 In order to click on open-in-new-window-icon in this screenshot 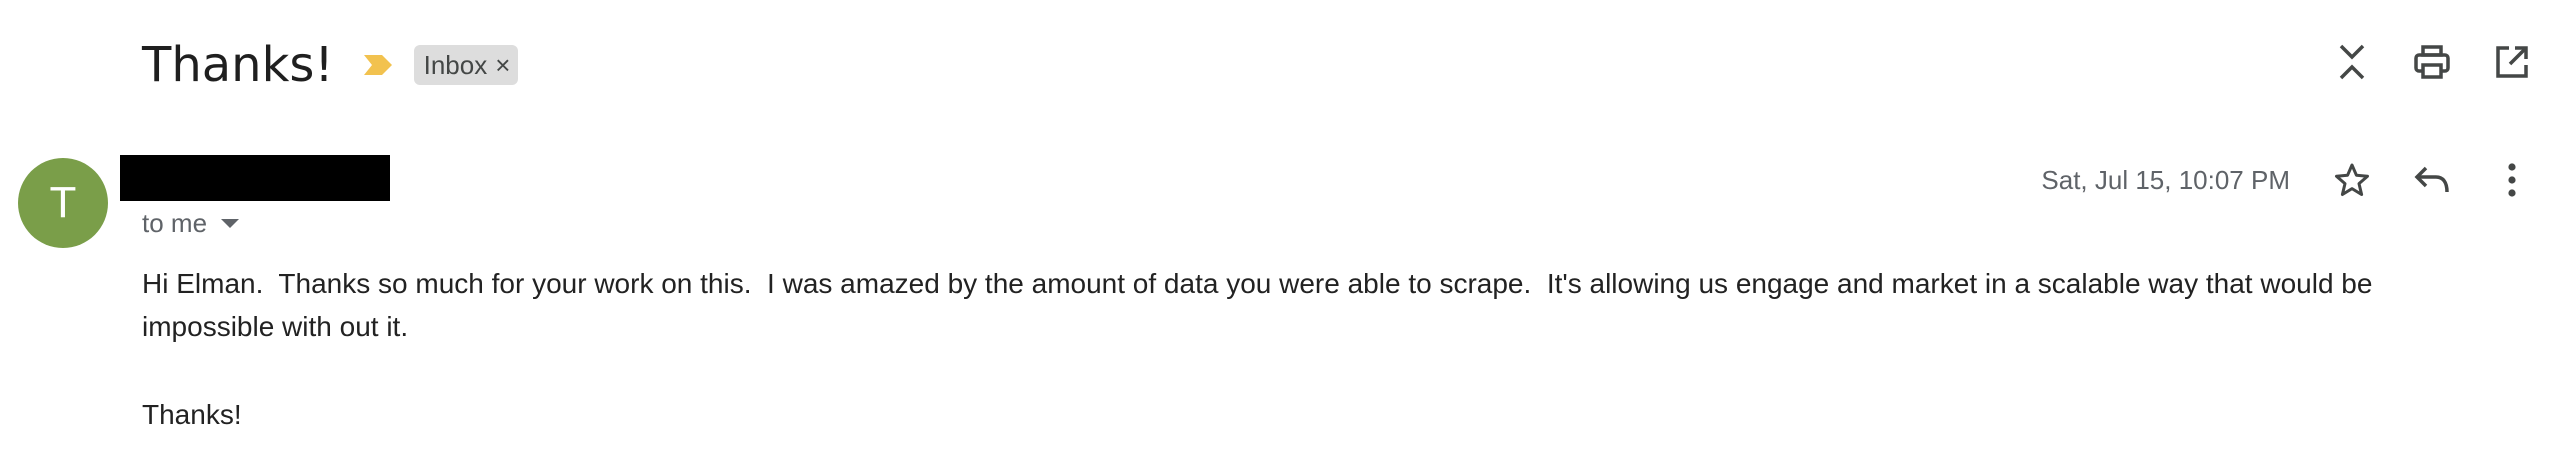, I will do `click(2512, 62)`.